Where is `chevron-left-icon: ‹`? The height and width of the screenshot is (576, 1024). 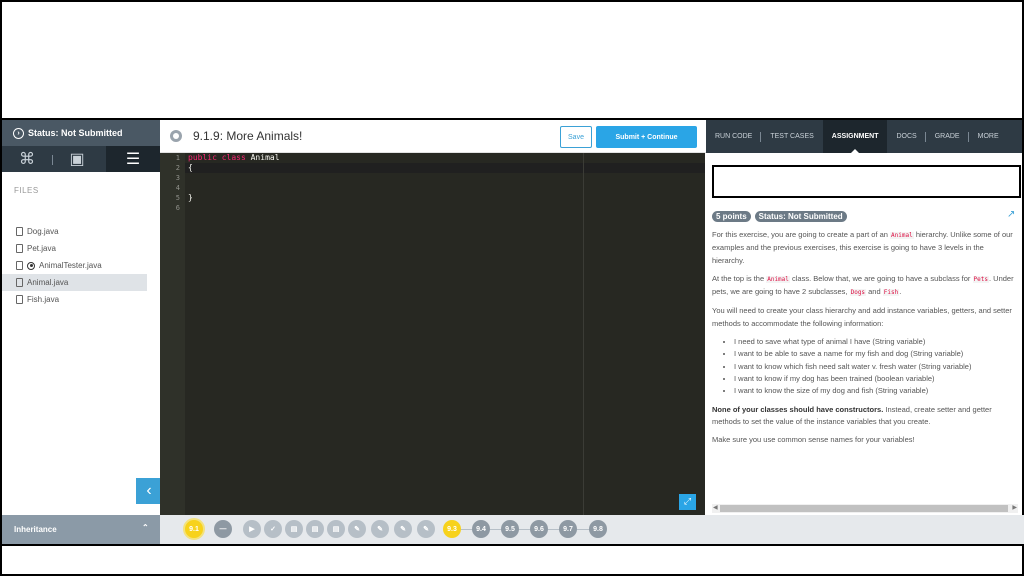 chevron-left-icon: ‹ is located at coordinates (149, 490).